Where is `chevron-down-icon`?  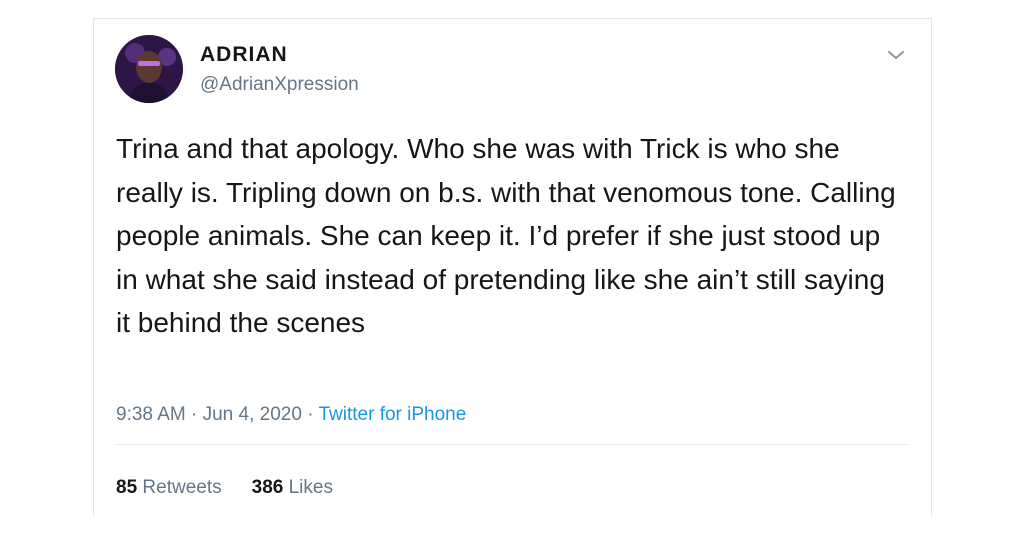
chevron-down-icon is located at coordinates (896, 55).